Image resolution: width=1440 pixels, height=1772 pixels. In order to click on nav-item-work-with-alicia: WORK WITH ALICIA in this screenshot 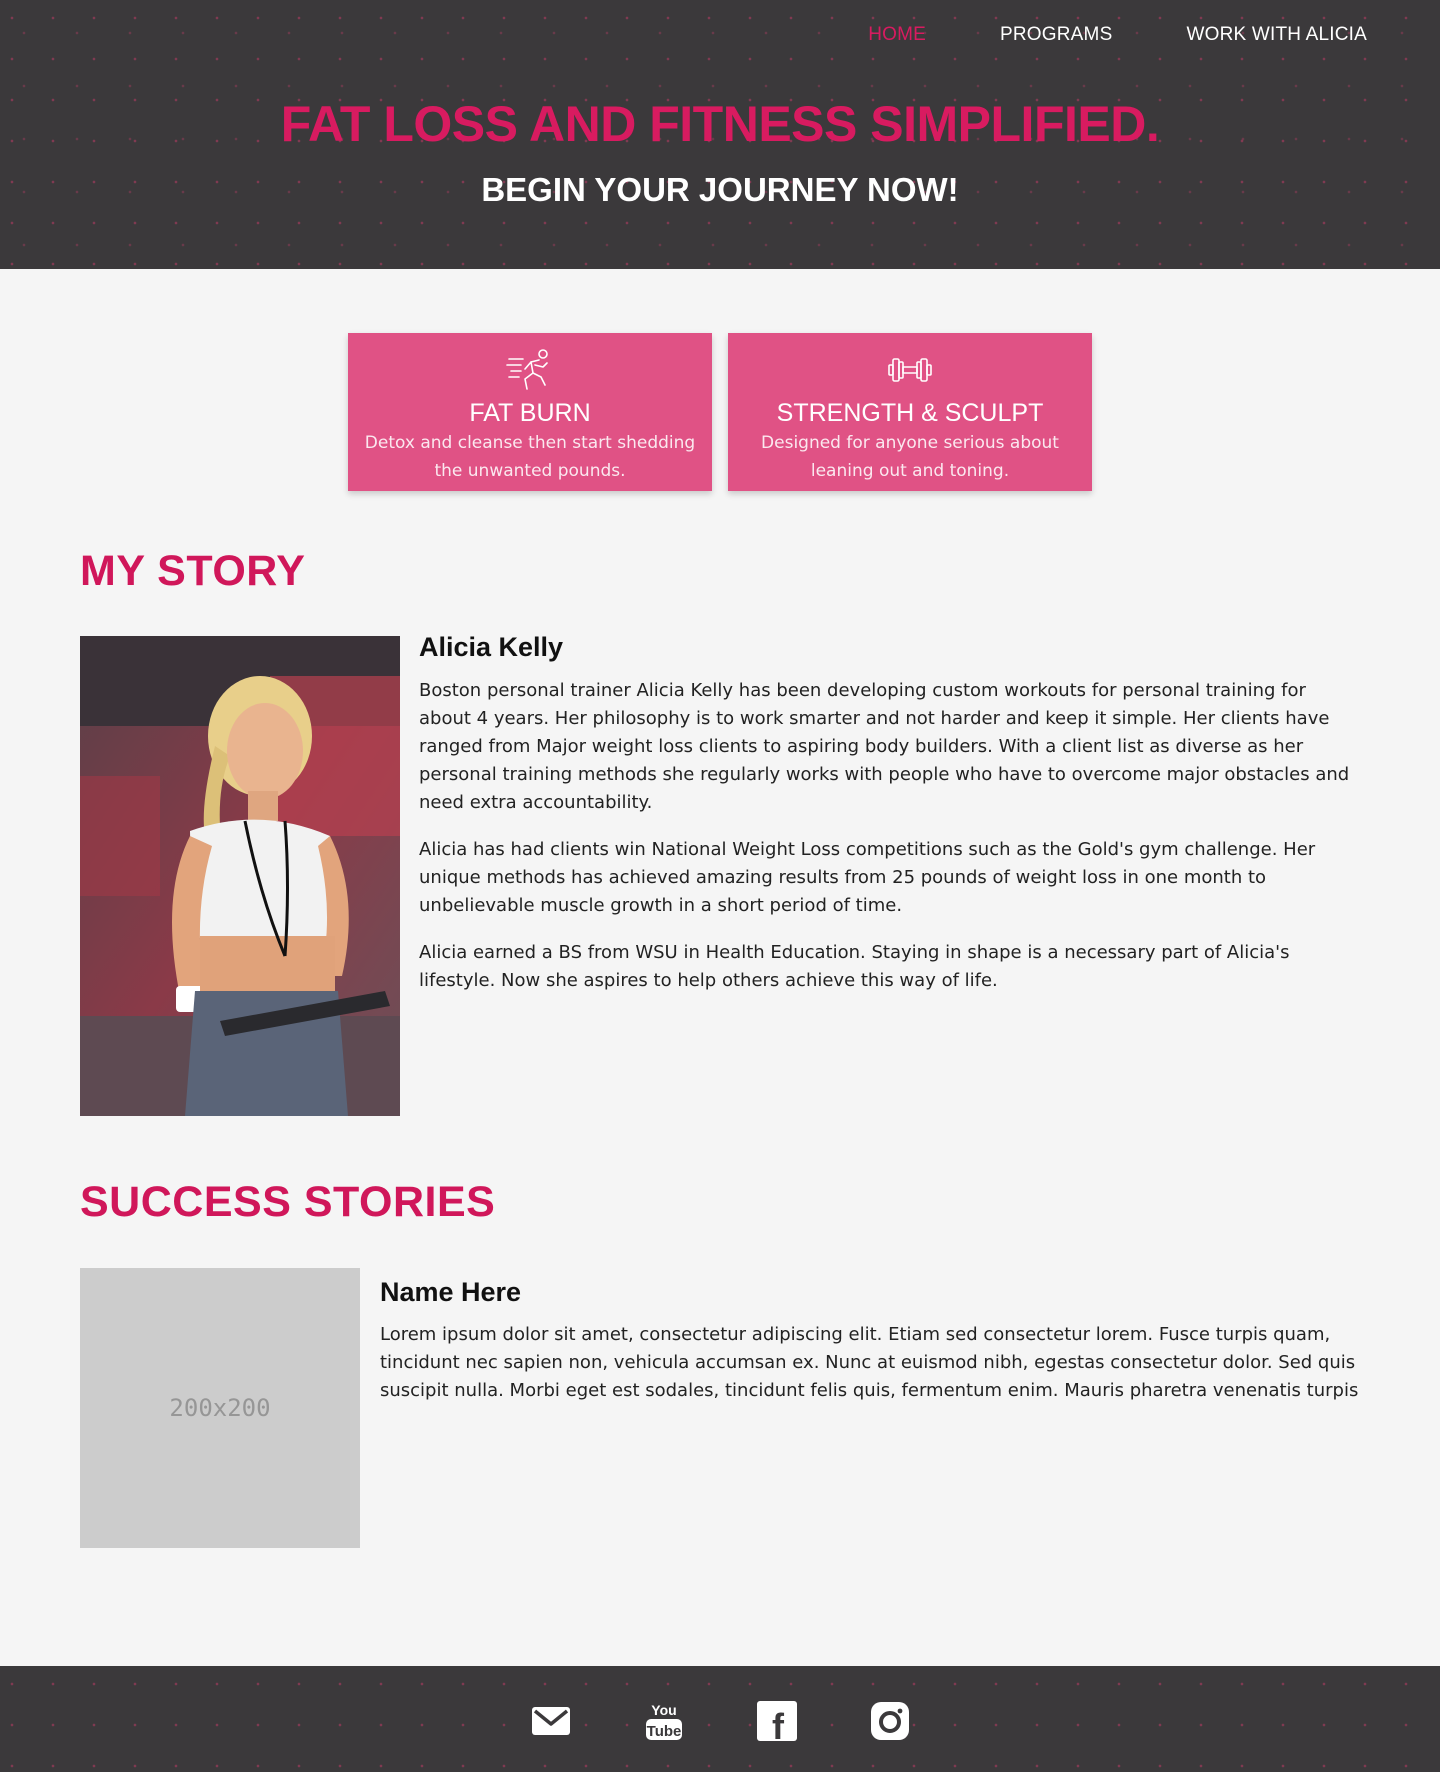, I will do `click(1276, 35)`.